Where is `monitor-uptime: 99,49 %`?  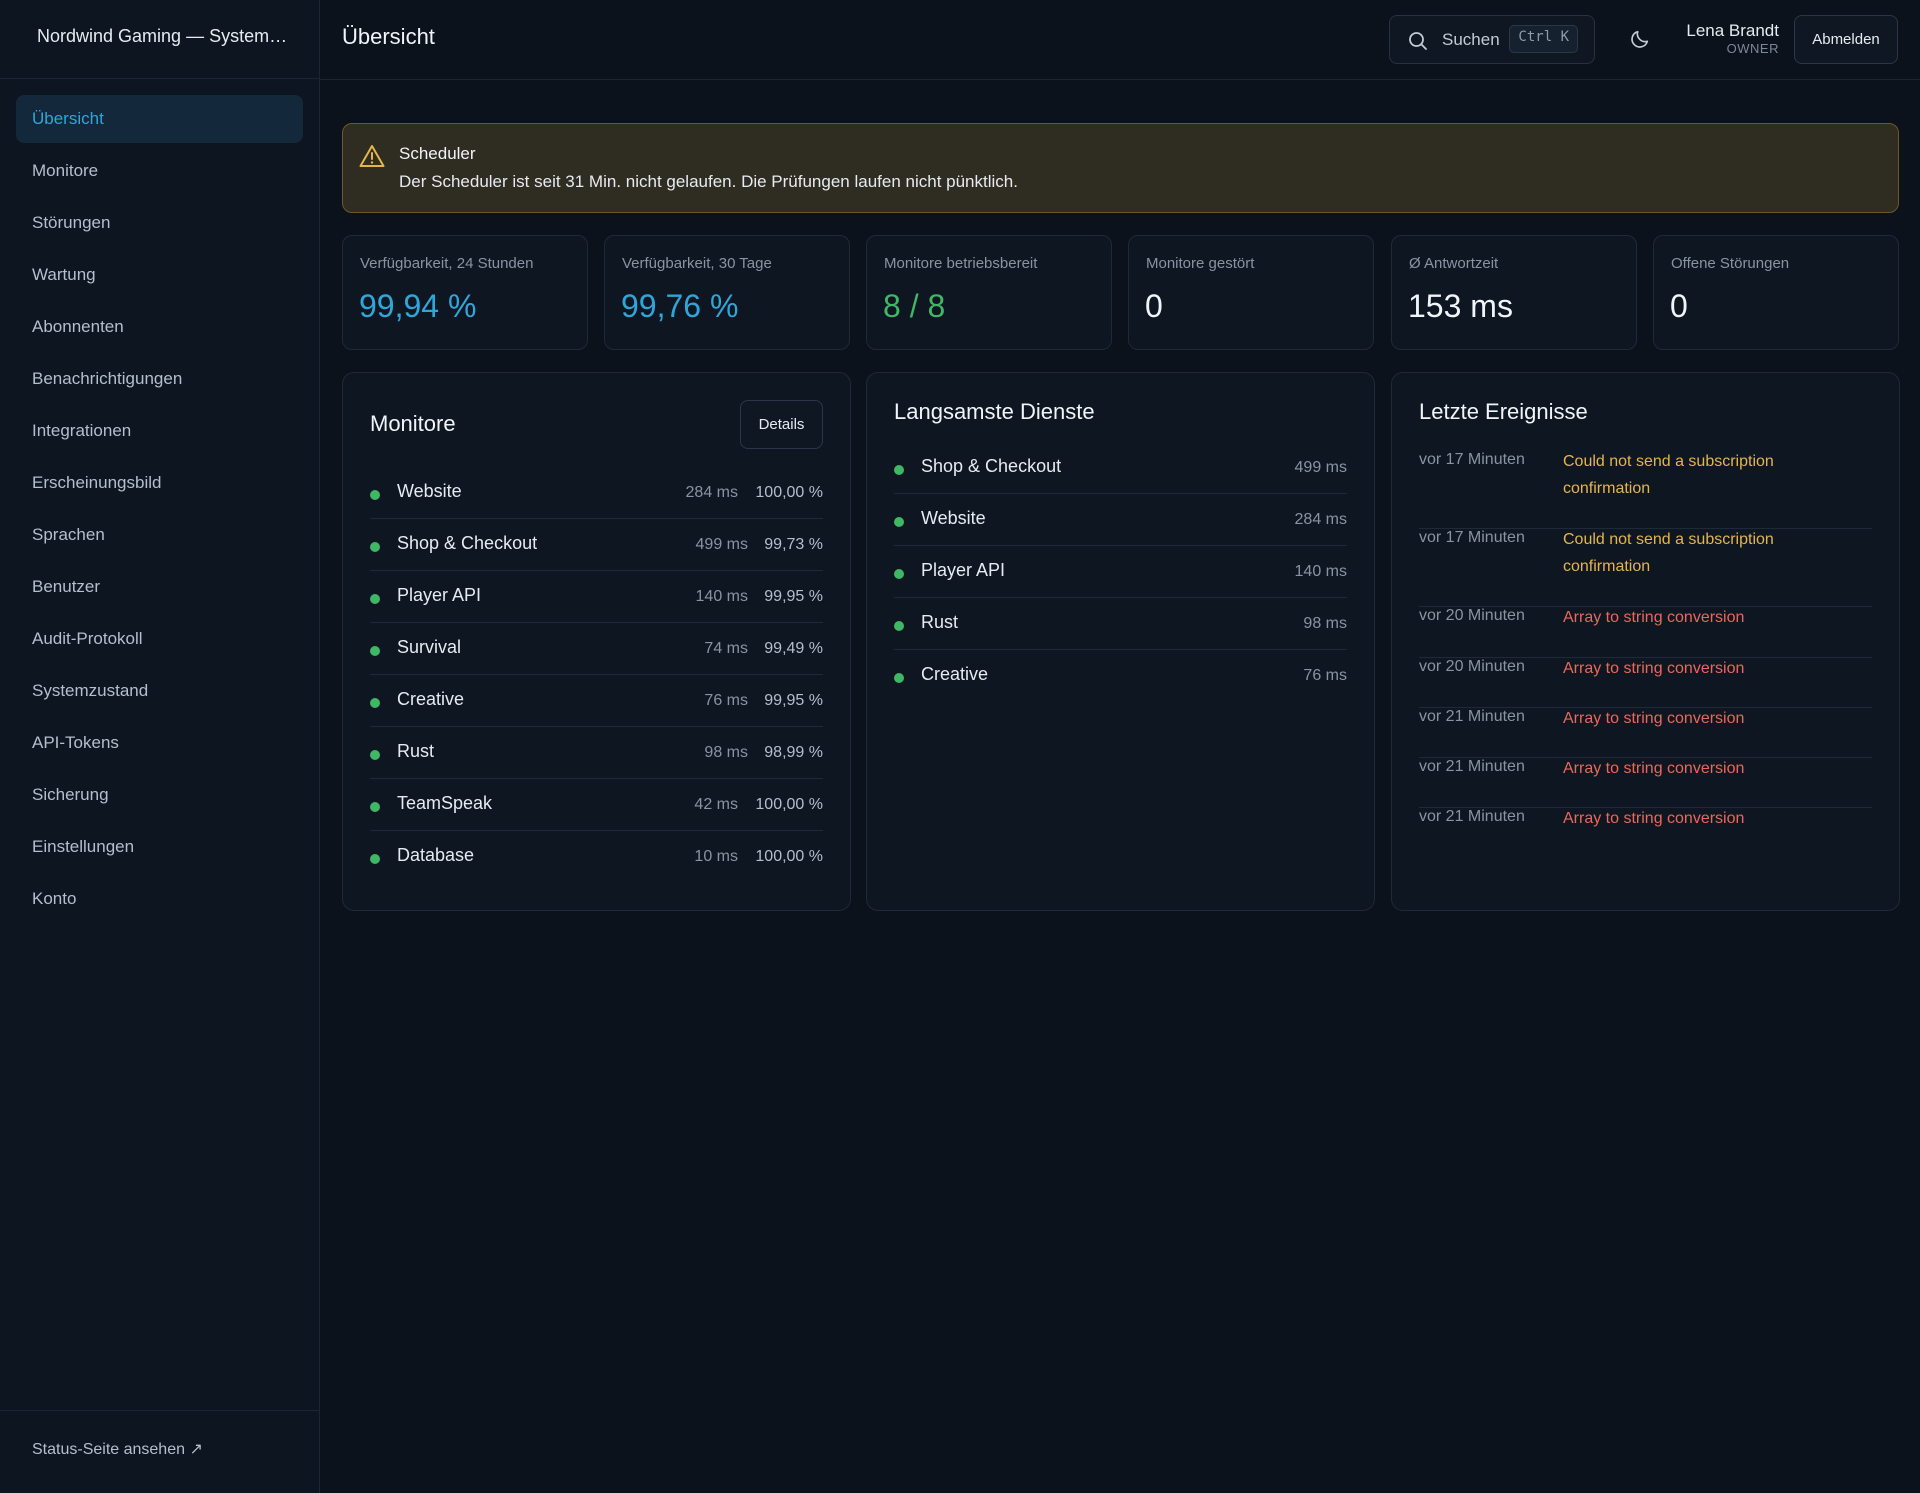 monitor-uptime: 99,49 % is located at coordinates (793, 648).